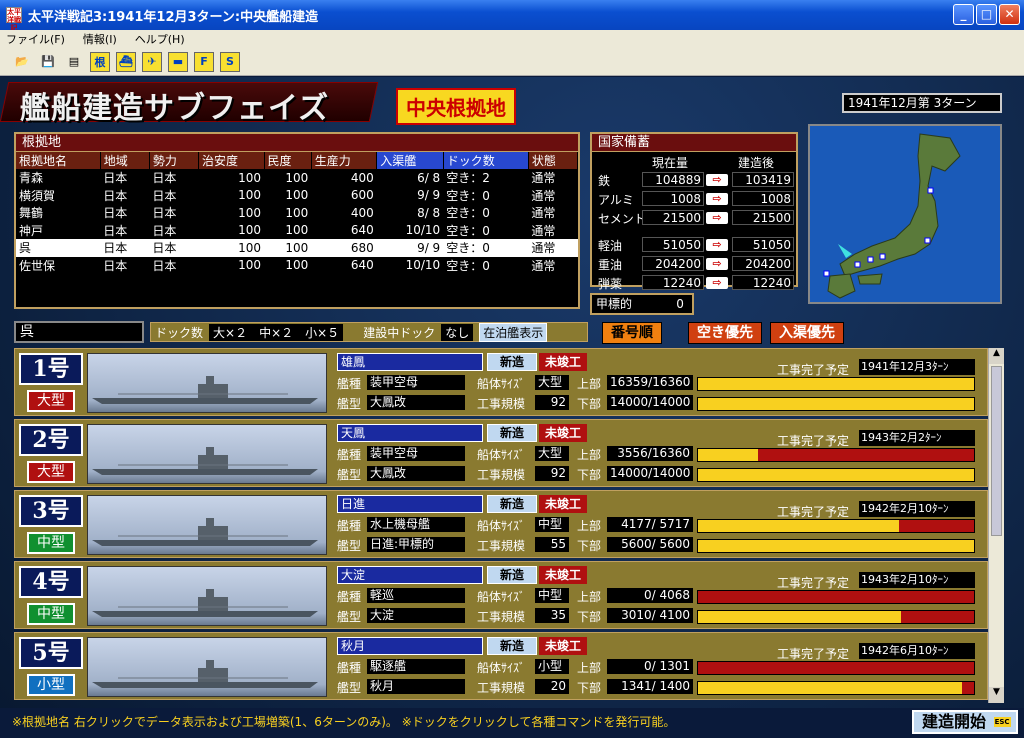 This screenshot has height=738, width=1024. Describe the element at coordinates (410, 160) in the screenshot. I see `col-header: 入渠艦` at that location.